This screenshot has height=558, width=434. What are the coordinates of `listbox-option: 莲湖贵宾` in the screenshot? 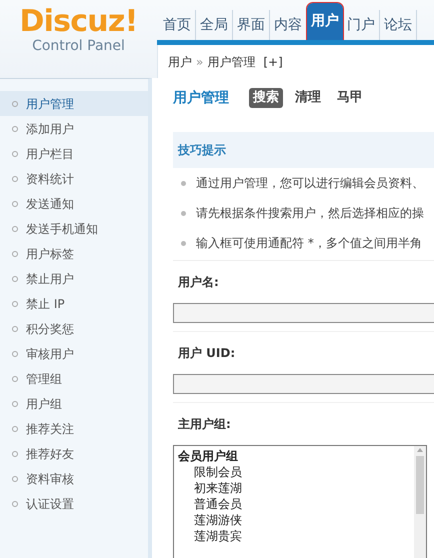 It's located at (296, 536).